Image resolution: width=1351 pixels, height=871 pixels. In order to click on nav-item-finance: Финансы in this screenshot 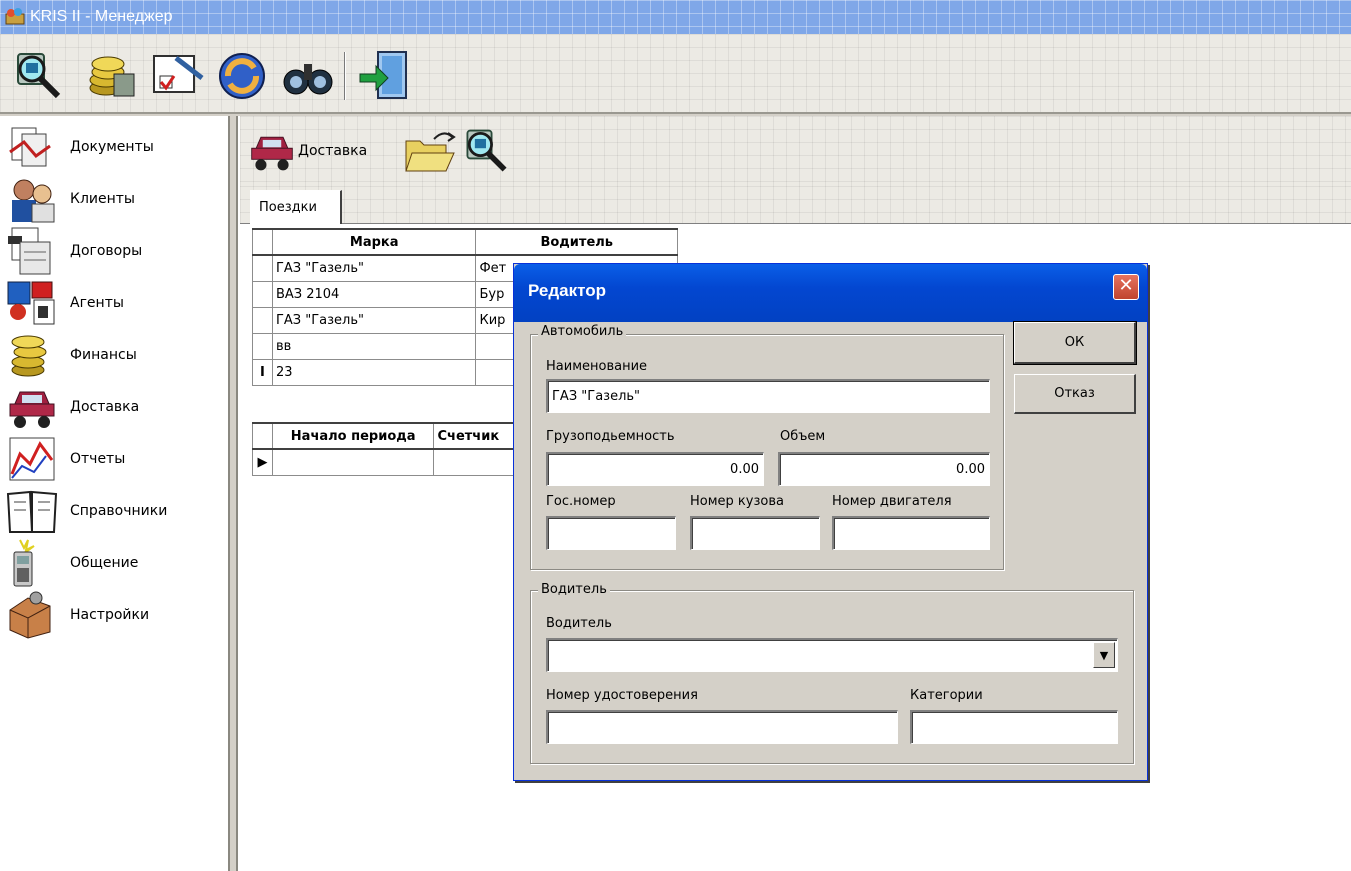, I will do `click(116, 355)`.